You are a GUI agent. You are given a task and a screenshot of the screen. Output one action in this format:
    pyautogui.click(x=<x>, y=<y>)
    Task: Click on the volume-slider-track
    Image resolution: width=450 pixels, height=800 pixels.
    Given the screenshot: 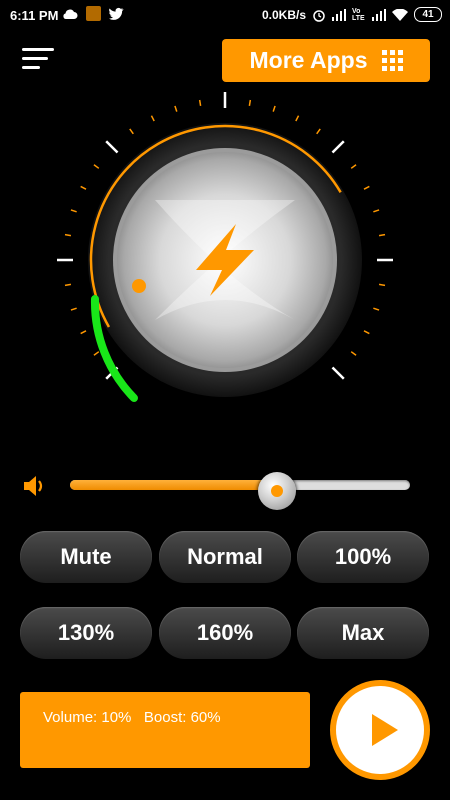 What is the action you would take?
    pyautogui.click(x=240, y=491)
    